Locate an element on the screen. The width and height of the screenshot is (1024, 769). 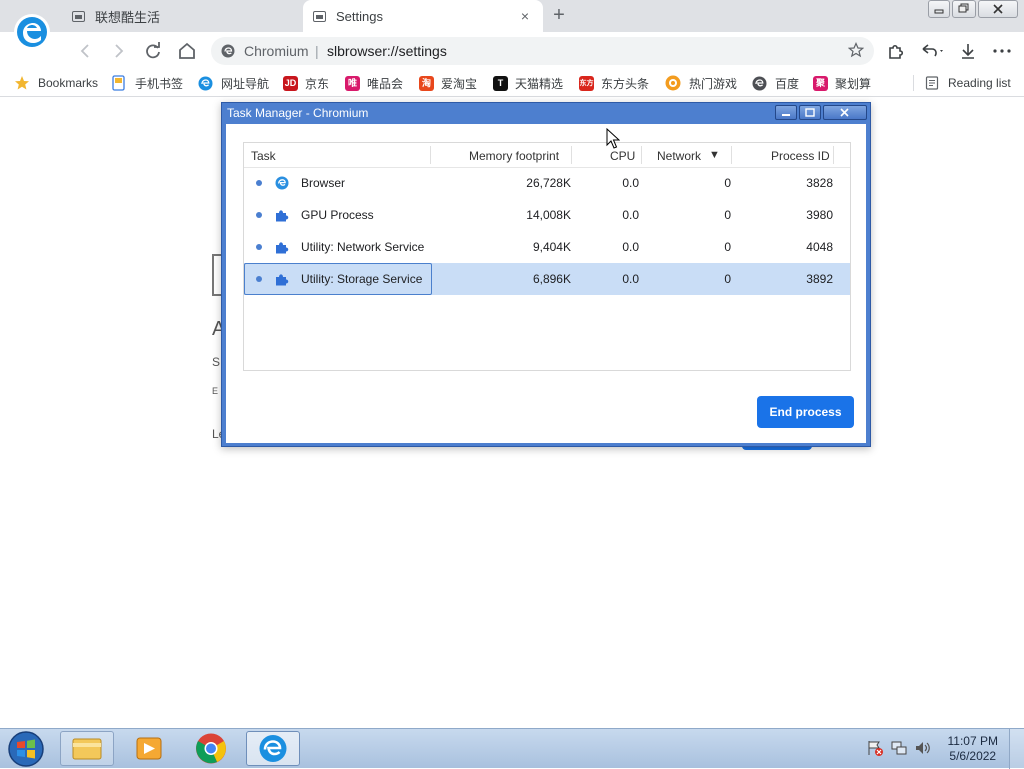
back-button is located at coordinates (85, 51).